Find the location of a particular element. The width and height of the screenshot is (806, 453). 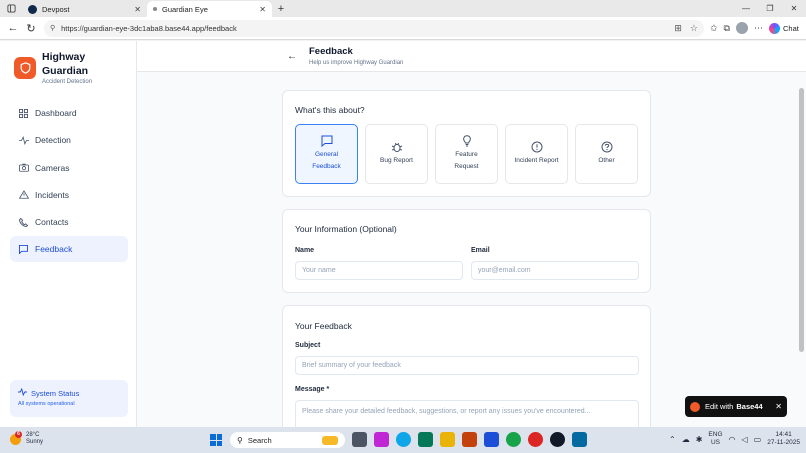

window-controls: — ❐ ✕ is located at coordinates (770, 8).